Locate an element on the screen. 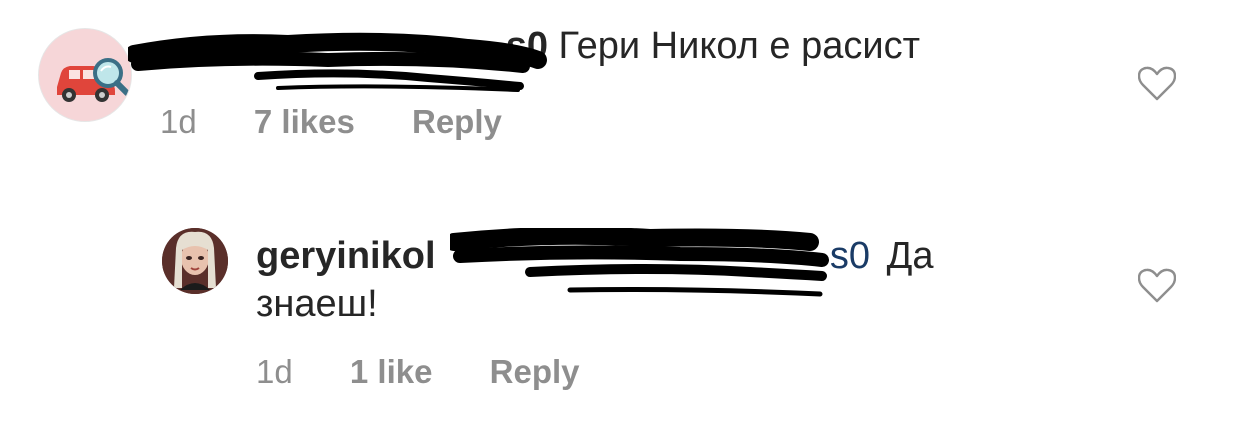 The image size is (1242, 434). comment-username: geryinikol is located at coordinates (346, 256).